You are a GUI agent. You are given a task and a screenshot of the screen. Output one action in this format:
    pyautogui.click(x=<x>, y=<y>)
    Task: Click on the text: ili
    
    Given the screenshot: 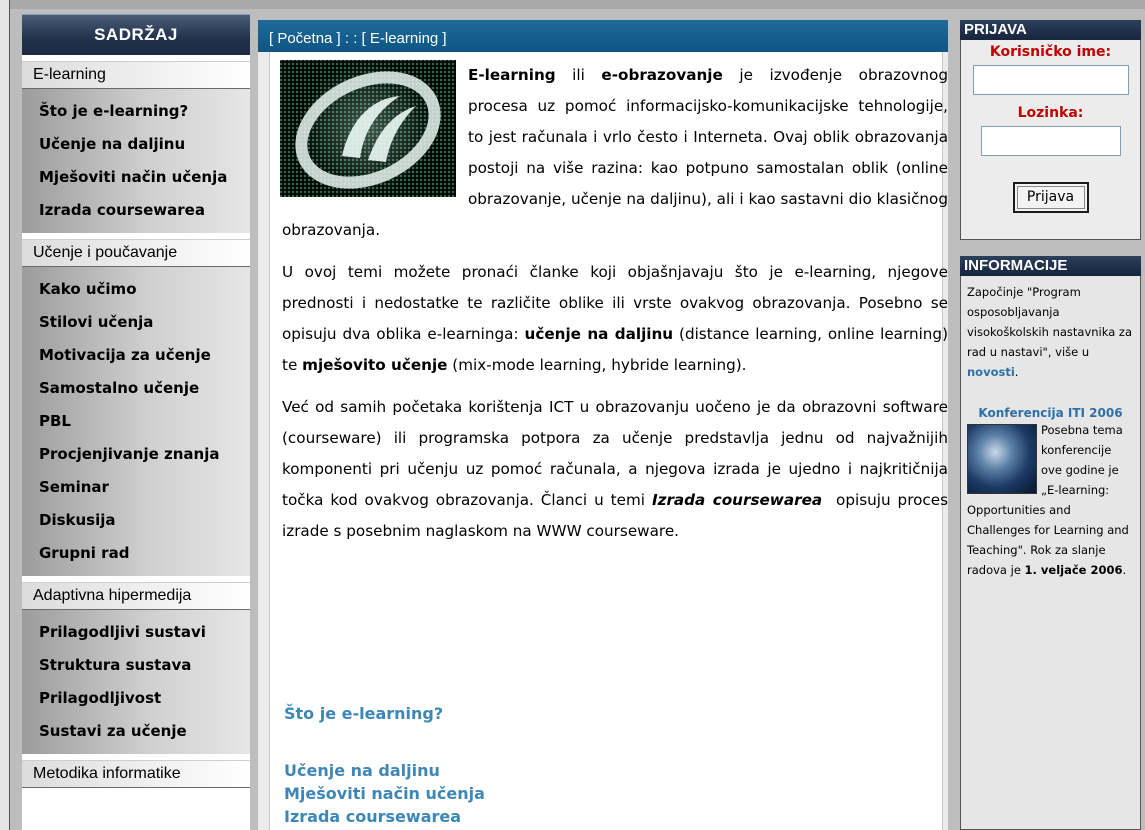 What is the action you would take?
    pyautogui.click(x=578, y=75)
    